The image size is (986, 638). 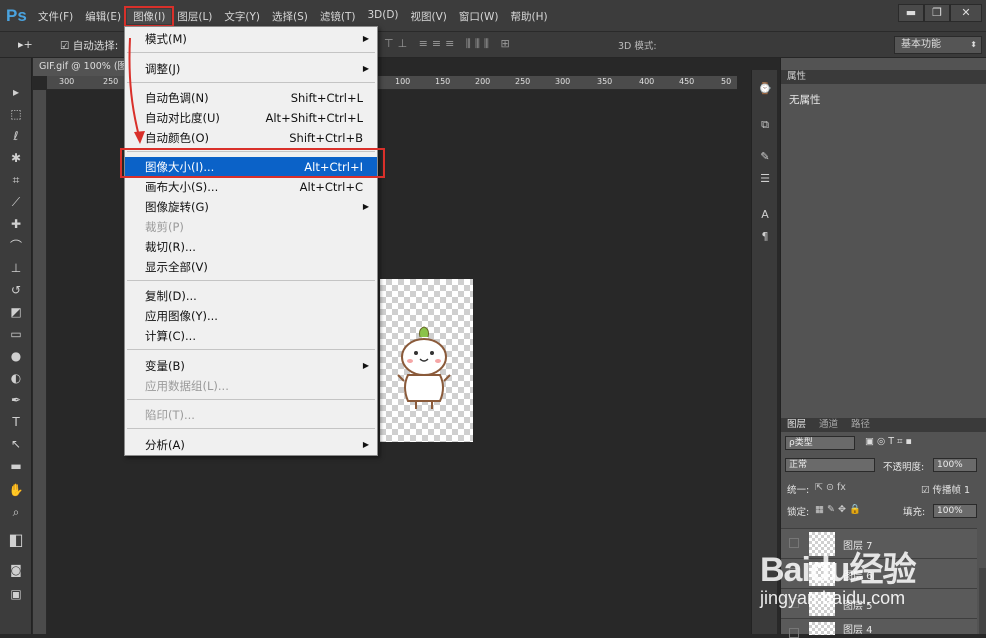 I want to click on blur-tool-icon: ●, so click(x=16, y=356).